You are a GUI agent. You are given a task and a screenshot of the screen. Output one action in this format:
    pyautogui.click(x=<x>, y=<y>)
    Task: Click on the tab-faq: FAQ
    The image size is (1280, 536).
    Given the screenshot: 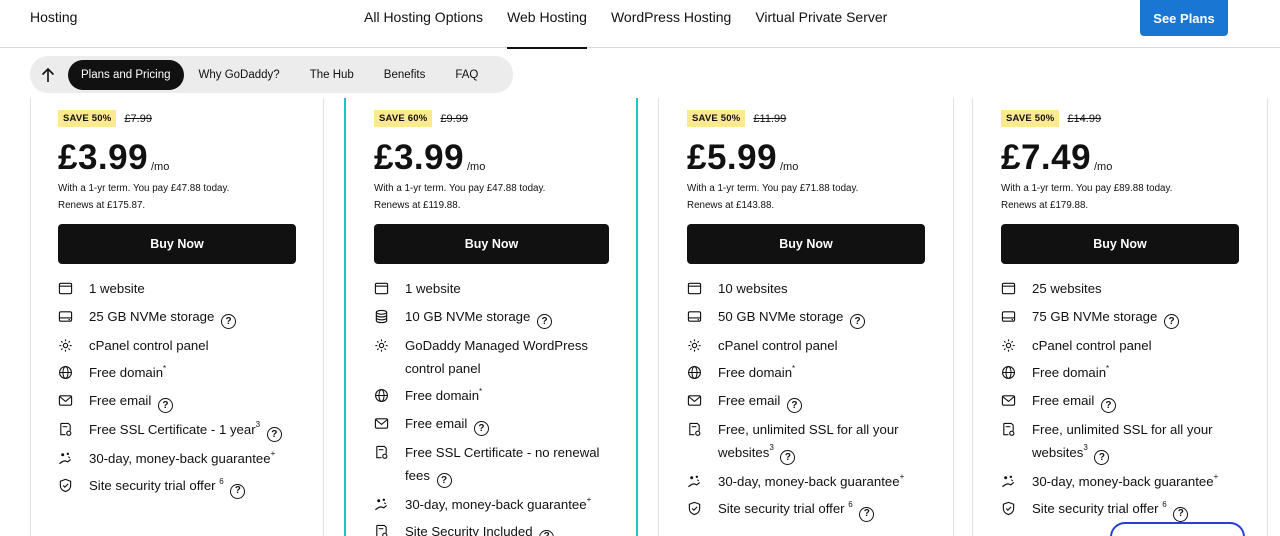 What is the action you would take?
    pyautogui.click(x=466, y=75)
    